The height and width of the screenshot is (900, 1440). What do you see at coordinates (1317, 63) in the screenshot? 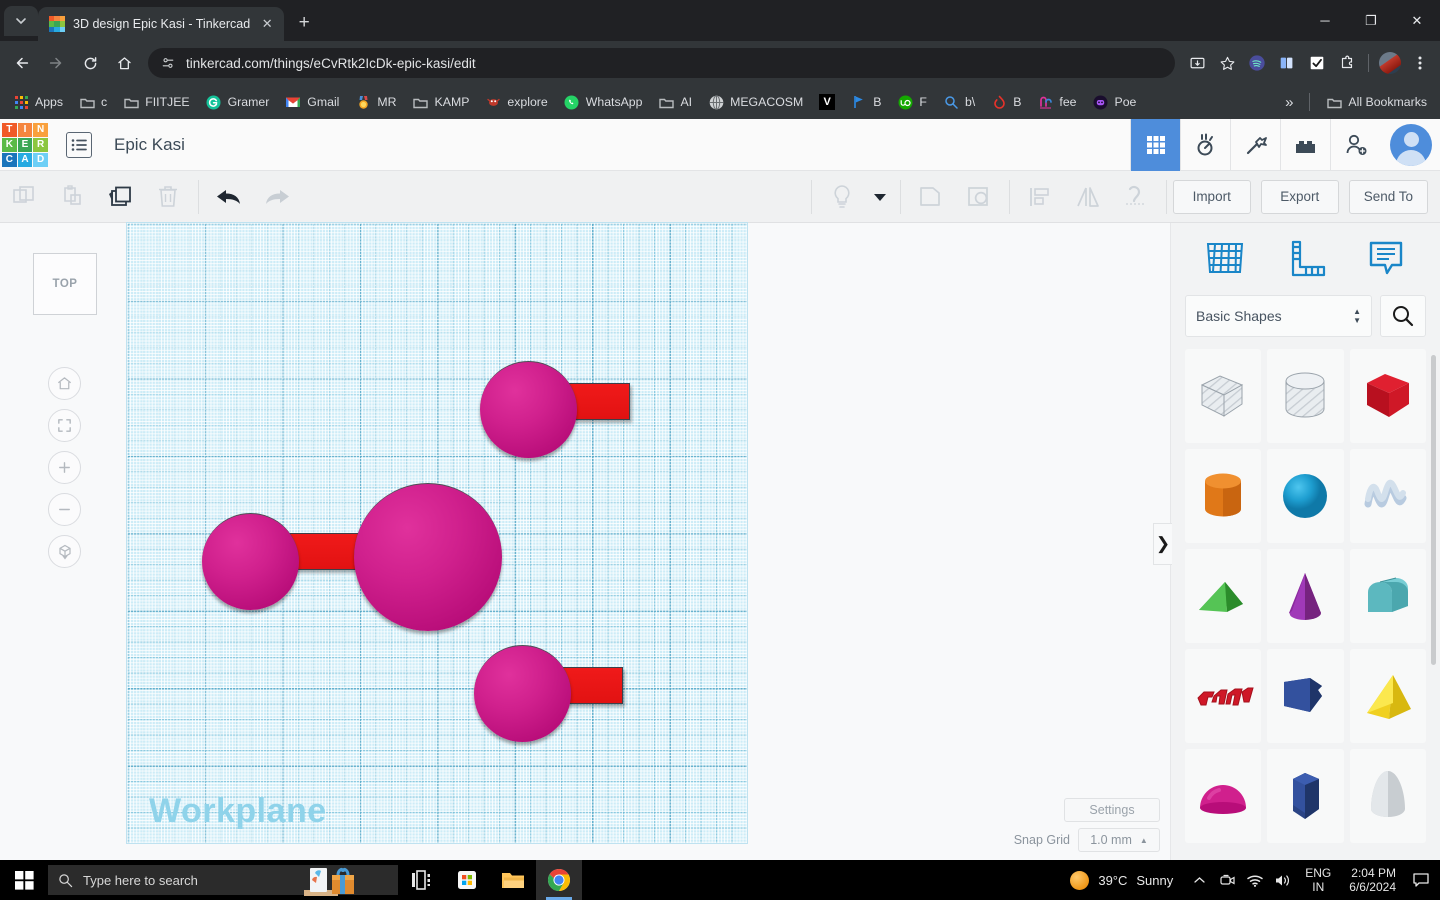
I see `todo-check-icon` at bounding box center [1317, 63].